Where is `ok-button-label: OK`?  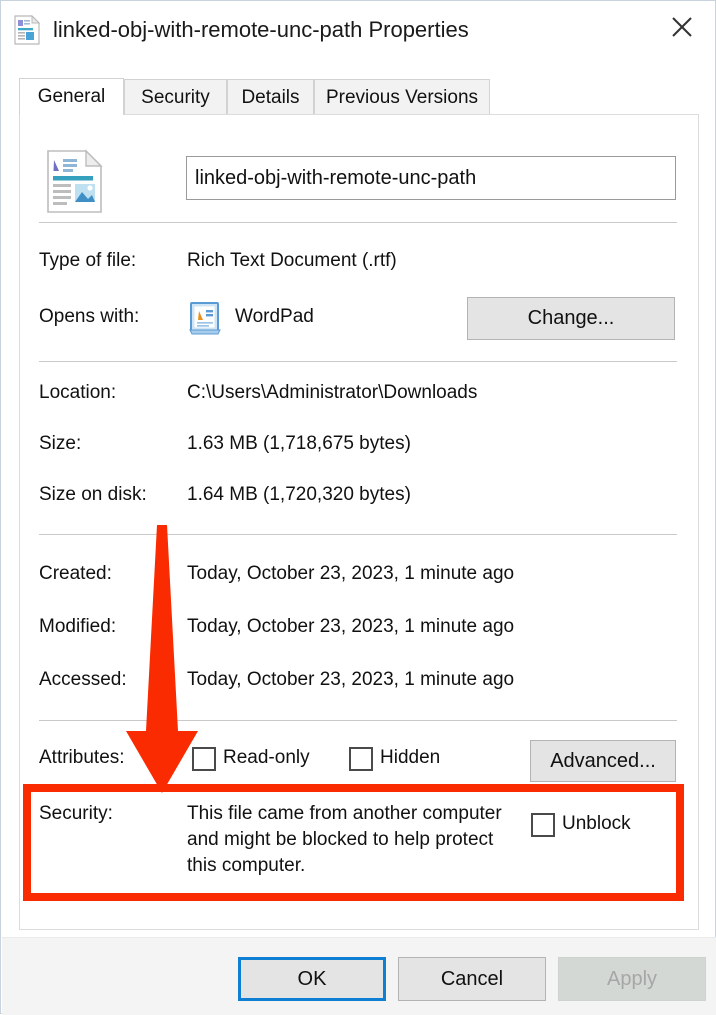
ok-button-label: OK is located at coordinates (312, 978).